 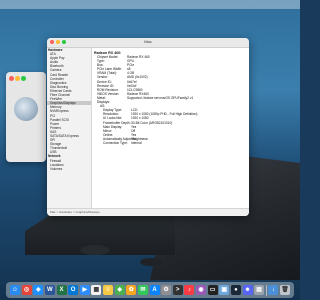 I want to click on about-mac-icon, so click(x=26, y=109).